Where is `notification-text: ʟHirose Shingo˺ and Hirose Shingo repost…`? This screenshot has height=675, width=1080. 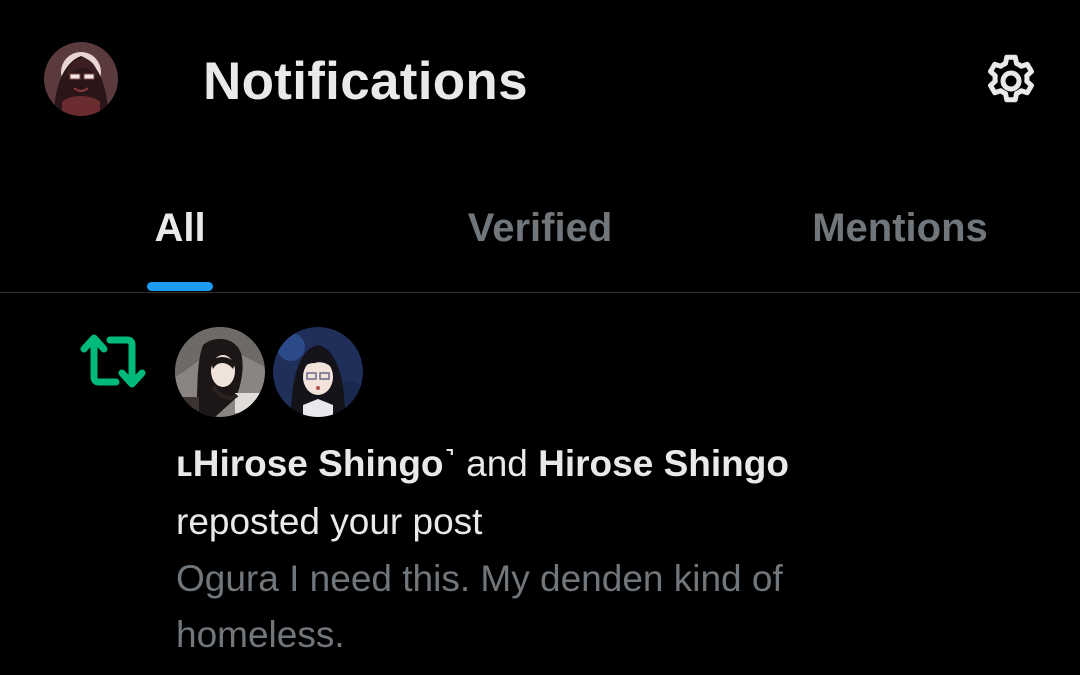 notification-text: ʟHirose Shingo˺ and Hirose Shingo repost… is located at coordinates (606, 493).